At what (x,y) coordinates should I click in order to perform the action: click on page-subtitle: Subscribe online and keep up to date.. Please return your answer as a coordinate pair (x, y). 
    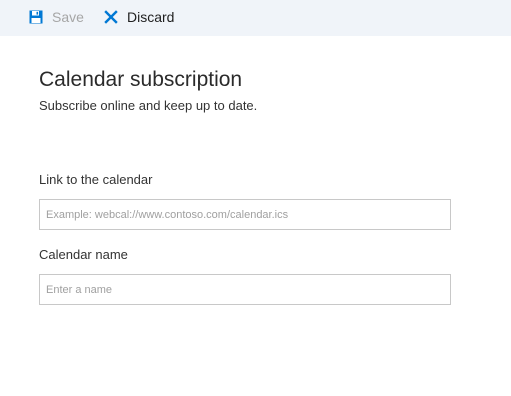
    Looking at the image, I should click on (148, 105).